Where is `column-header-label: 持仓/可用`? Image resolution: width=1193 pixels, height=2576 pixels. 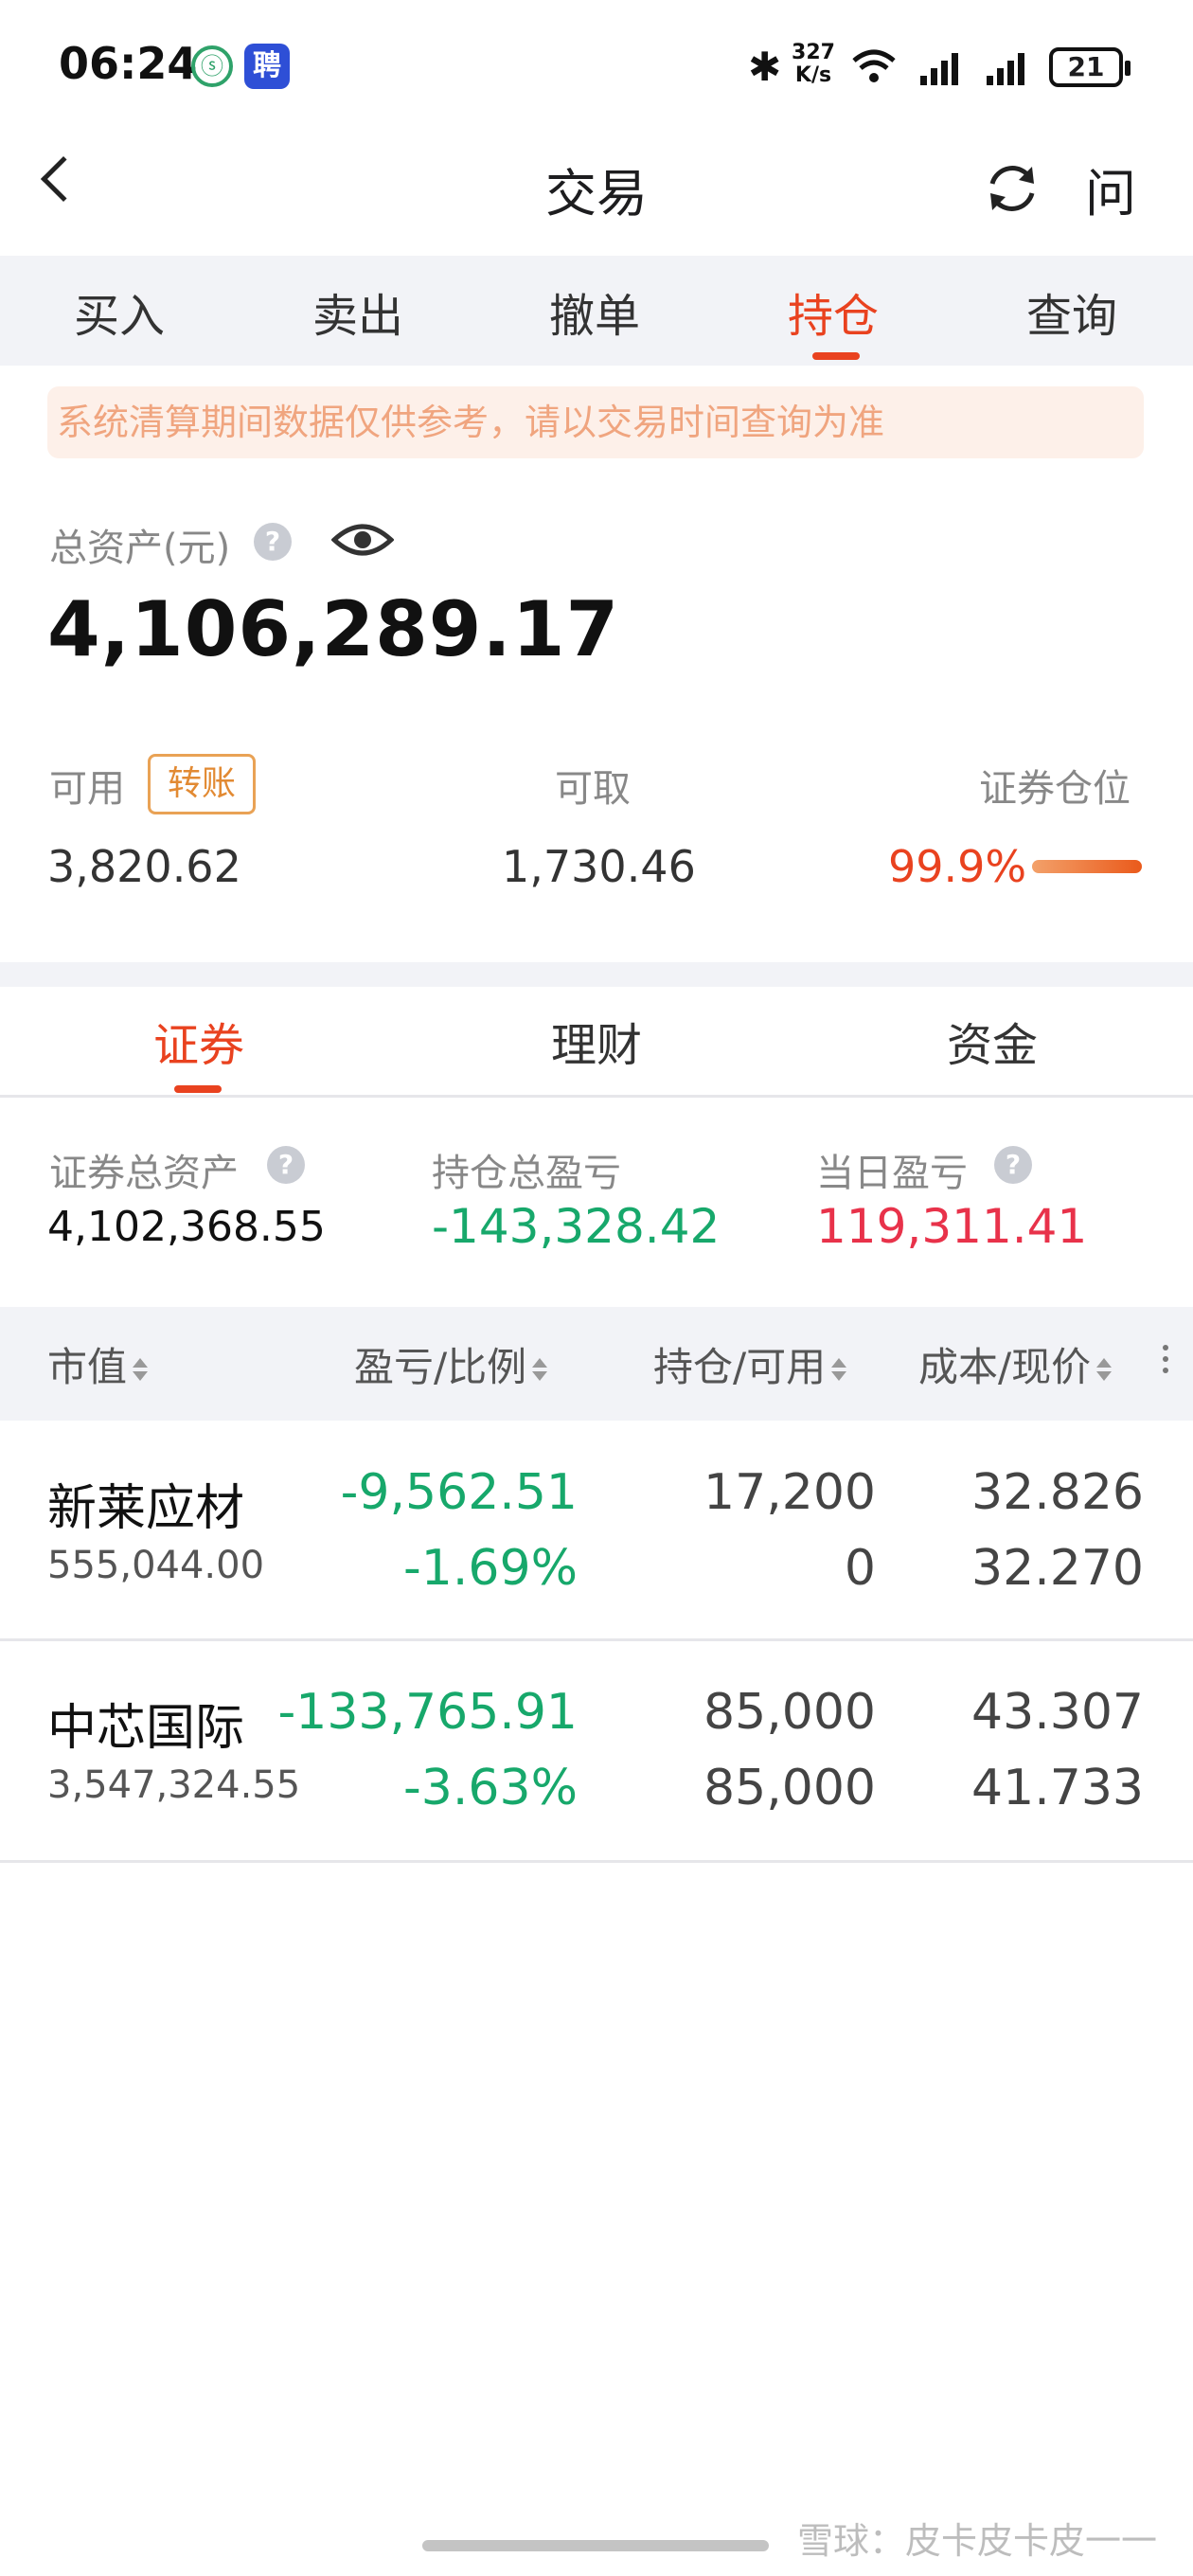 column-header-label: 持仓/可用 is located at coordinates (740, 1367).